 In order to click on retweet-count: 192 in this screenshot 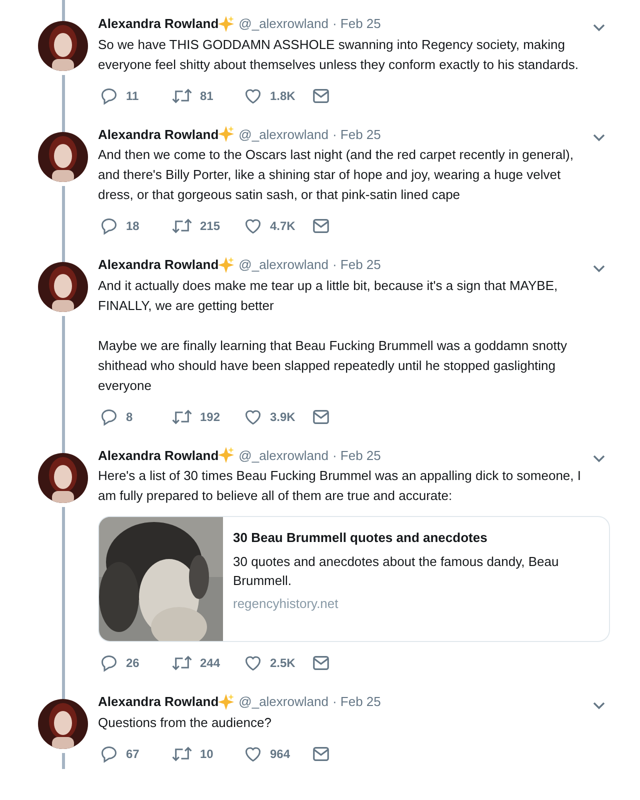, I will do `click(210, 417)`.